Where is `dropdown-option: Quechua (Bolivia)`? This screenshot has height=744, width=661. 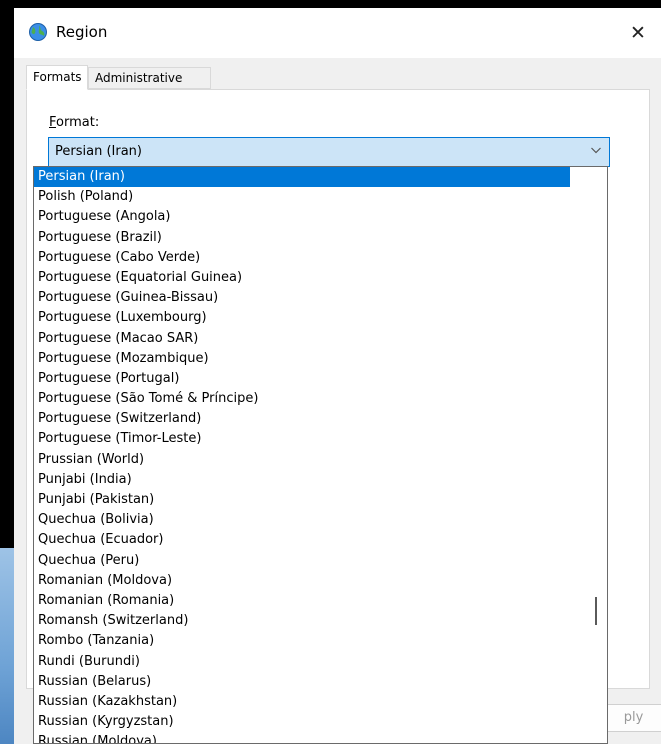 dropdown-option: Quechua (Bolivia) is located at coordinates (302, 520).